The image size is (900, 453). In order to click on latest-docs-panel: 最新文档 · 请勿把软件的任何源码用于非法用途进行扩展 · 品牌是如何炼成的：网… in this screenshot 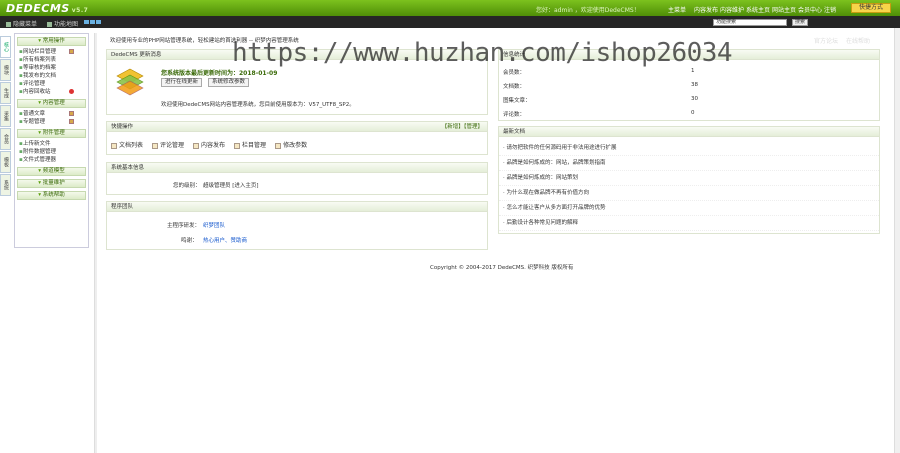, I will do `click(689, 180)`.